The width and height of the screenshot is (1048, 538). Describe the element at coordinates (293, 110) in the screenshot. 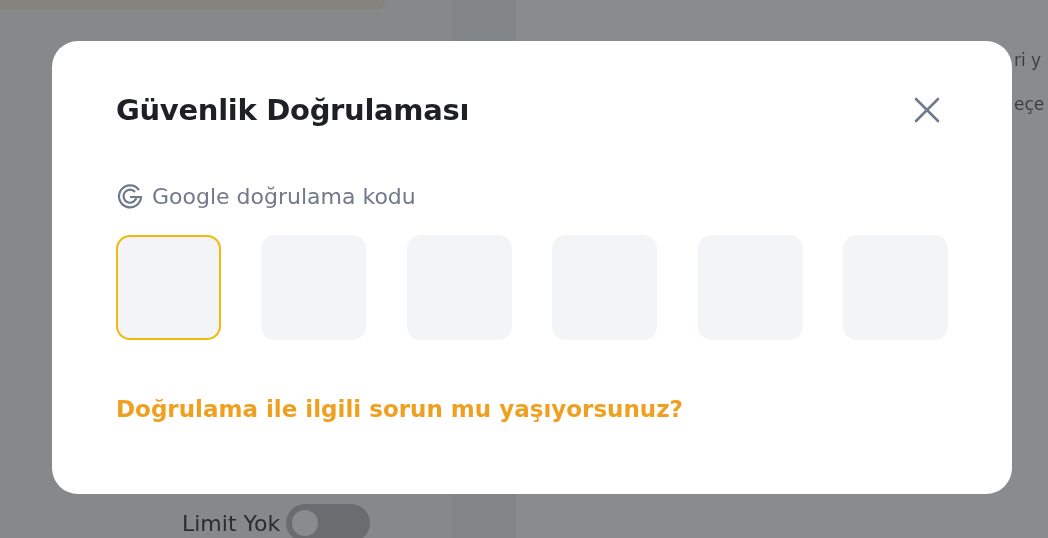

I see `dialog-title: Güvenlik Doğrulaması` at that location.